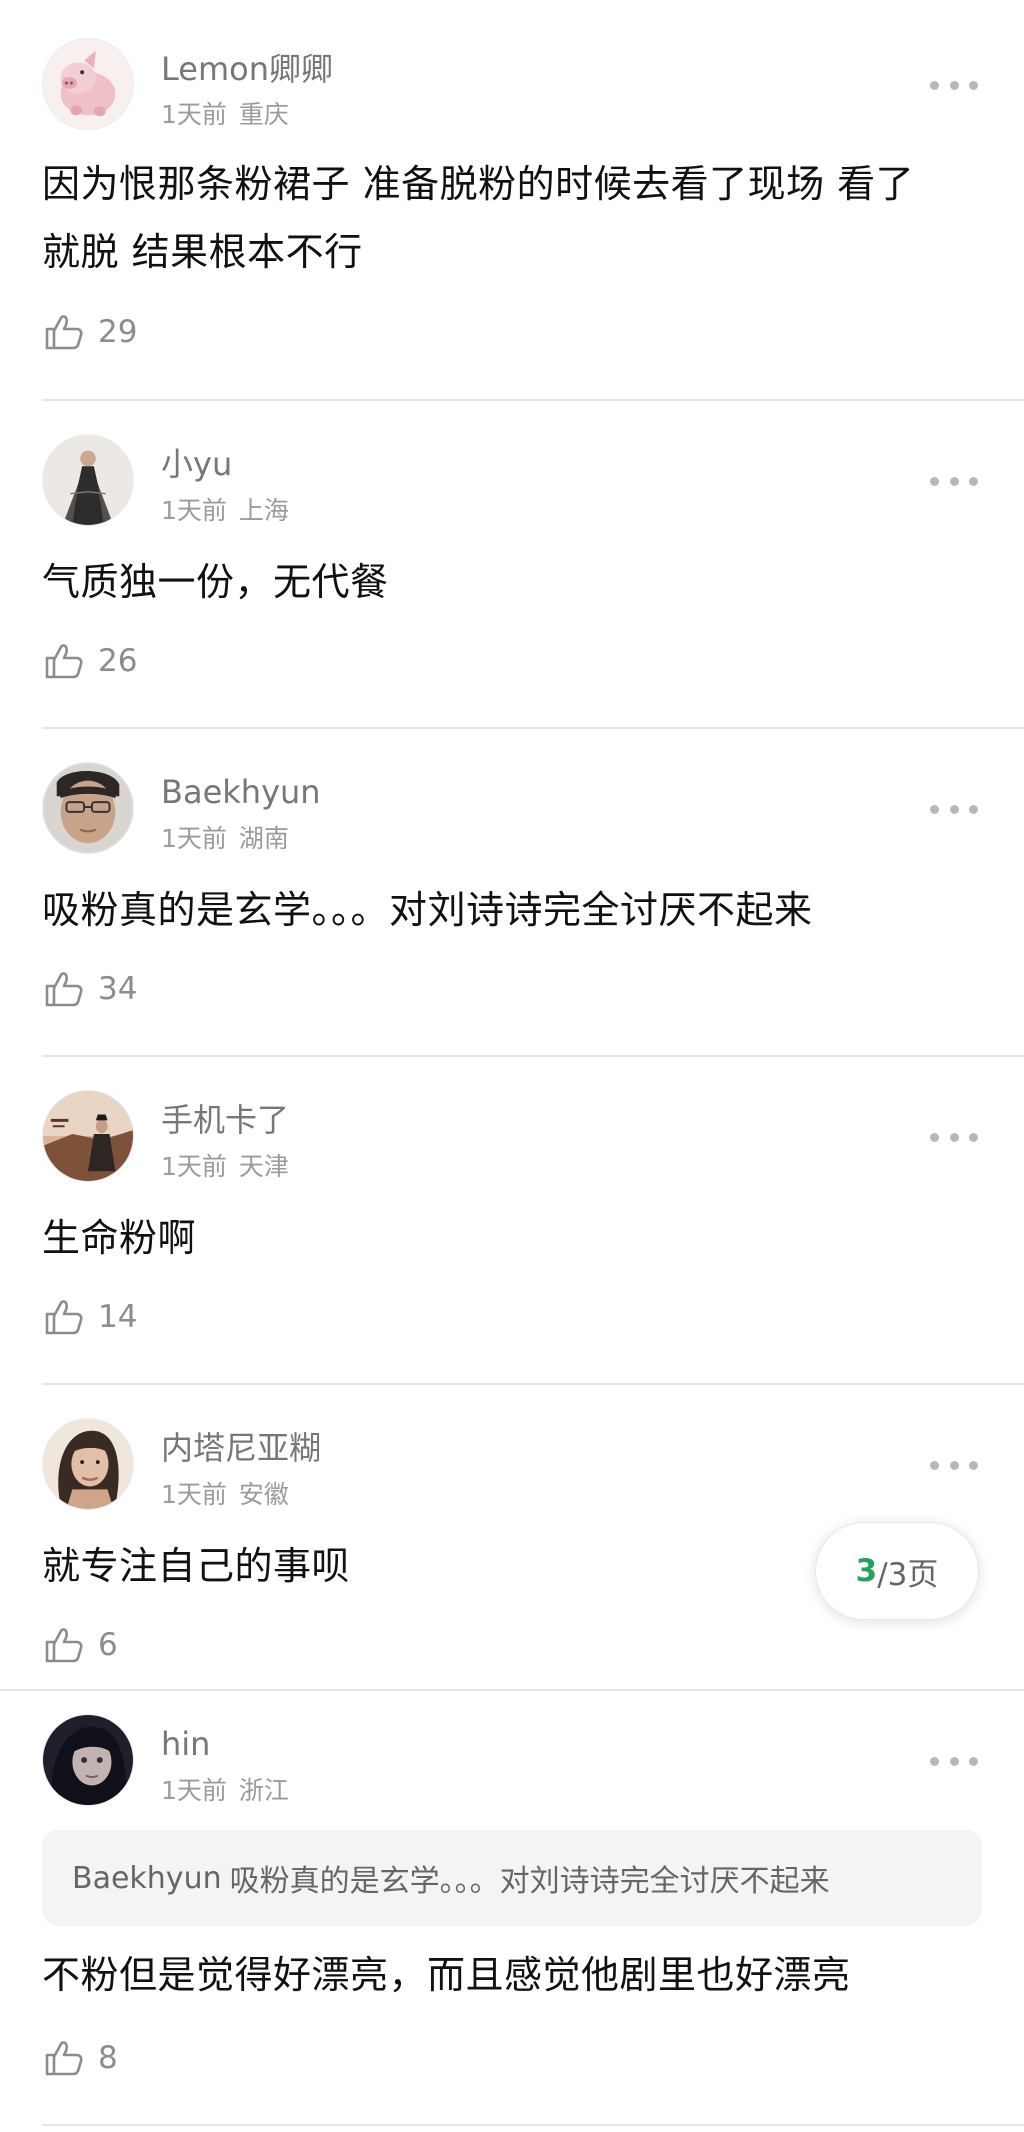 The width and height of the screenshot is (1024, 2132). Describe the element at coordinates (147, 1878) in the screenshot. I see `quoted-author: Baekhyun` at that location.